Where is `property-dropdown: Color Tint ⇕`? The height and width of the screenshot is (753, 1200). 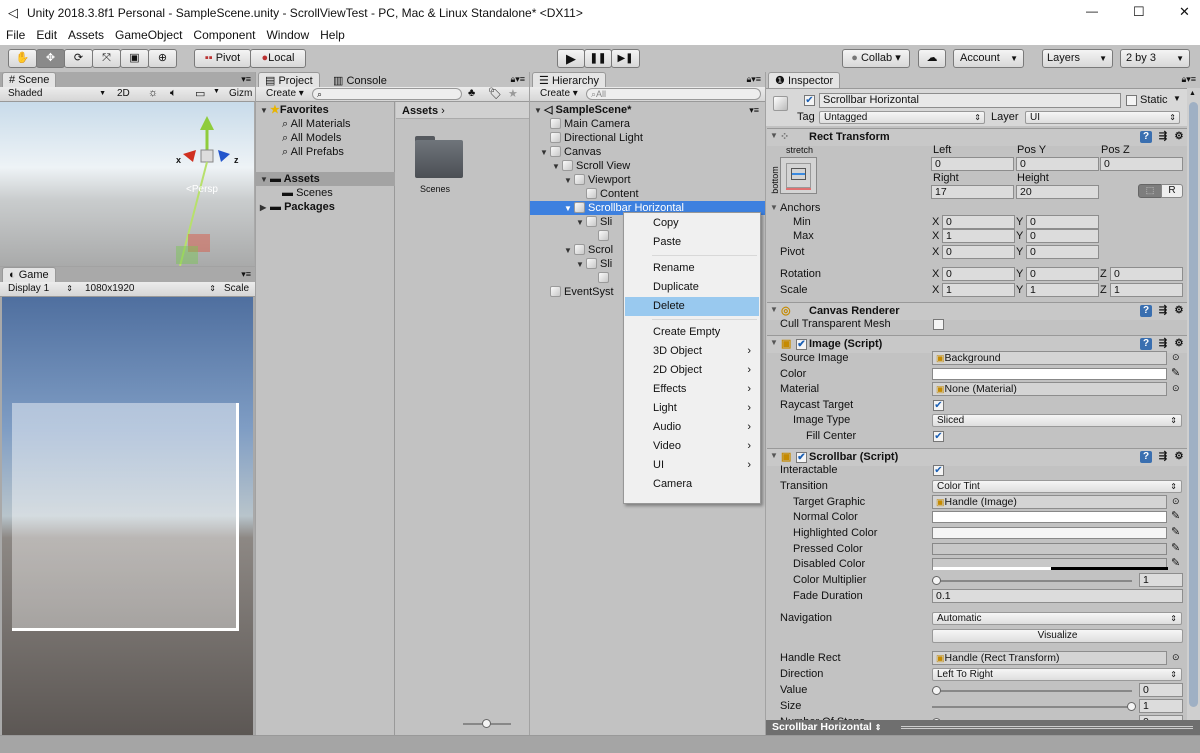 property-dropdown: Color Tint ⇕ is located at coordinates (1057, 486).